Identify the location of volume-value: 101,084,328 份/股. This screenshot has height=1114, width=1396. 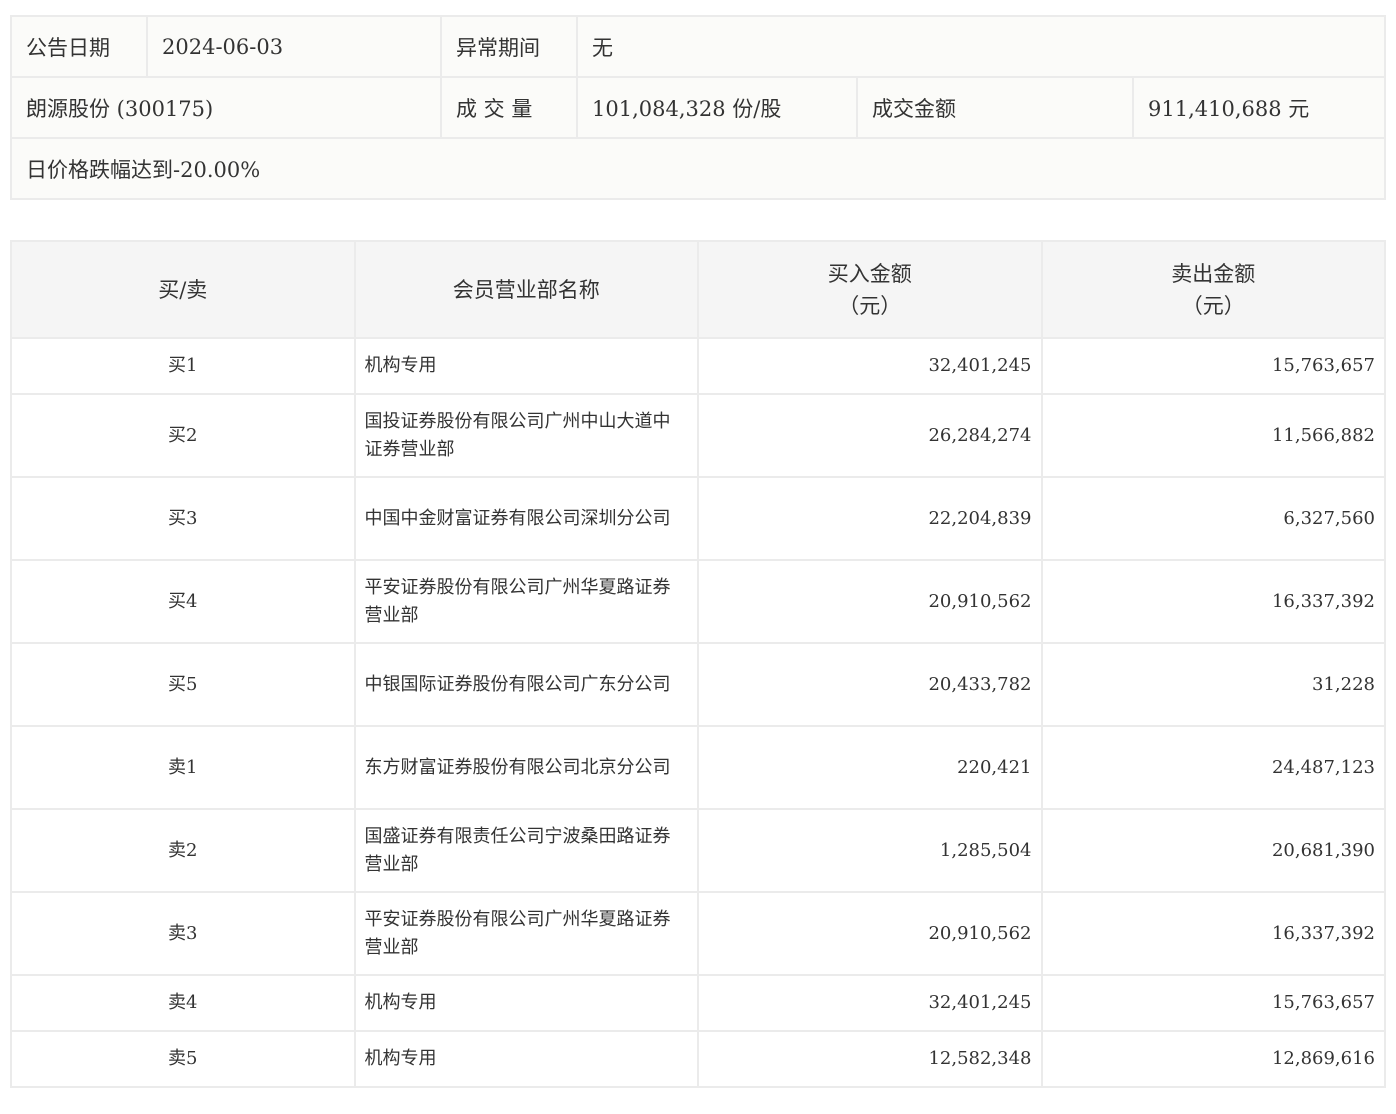
(717, 107).